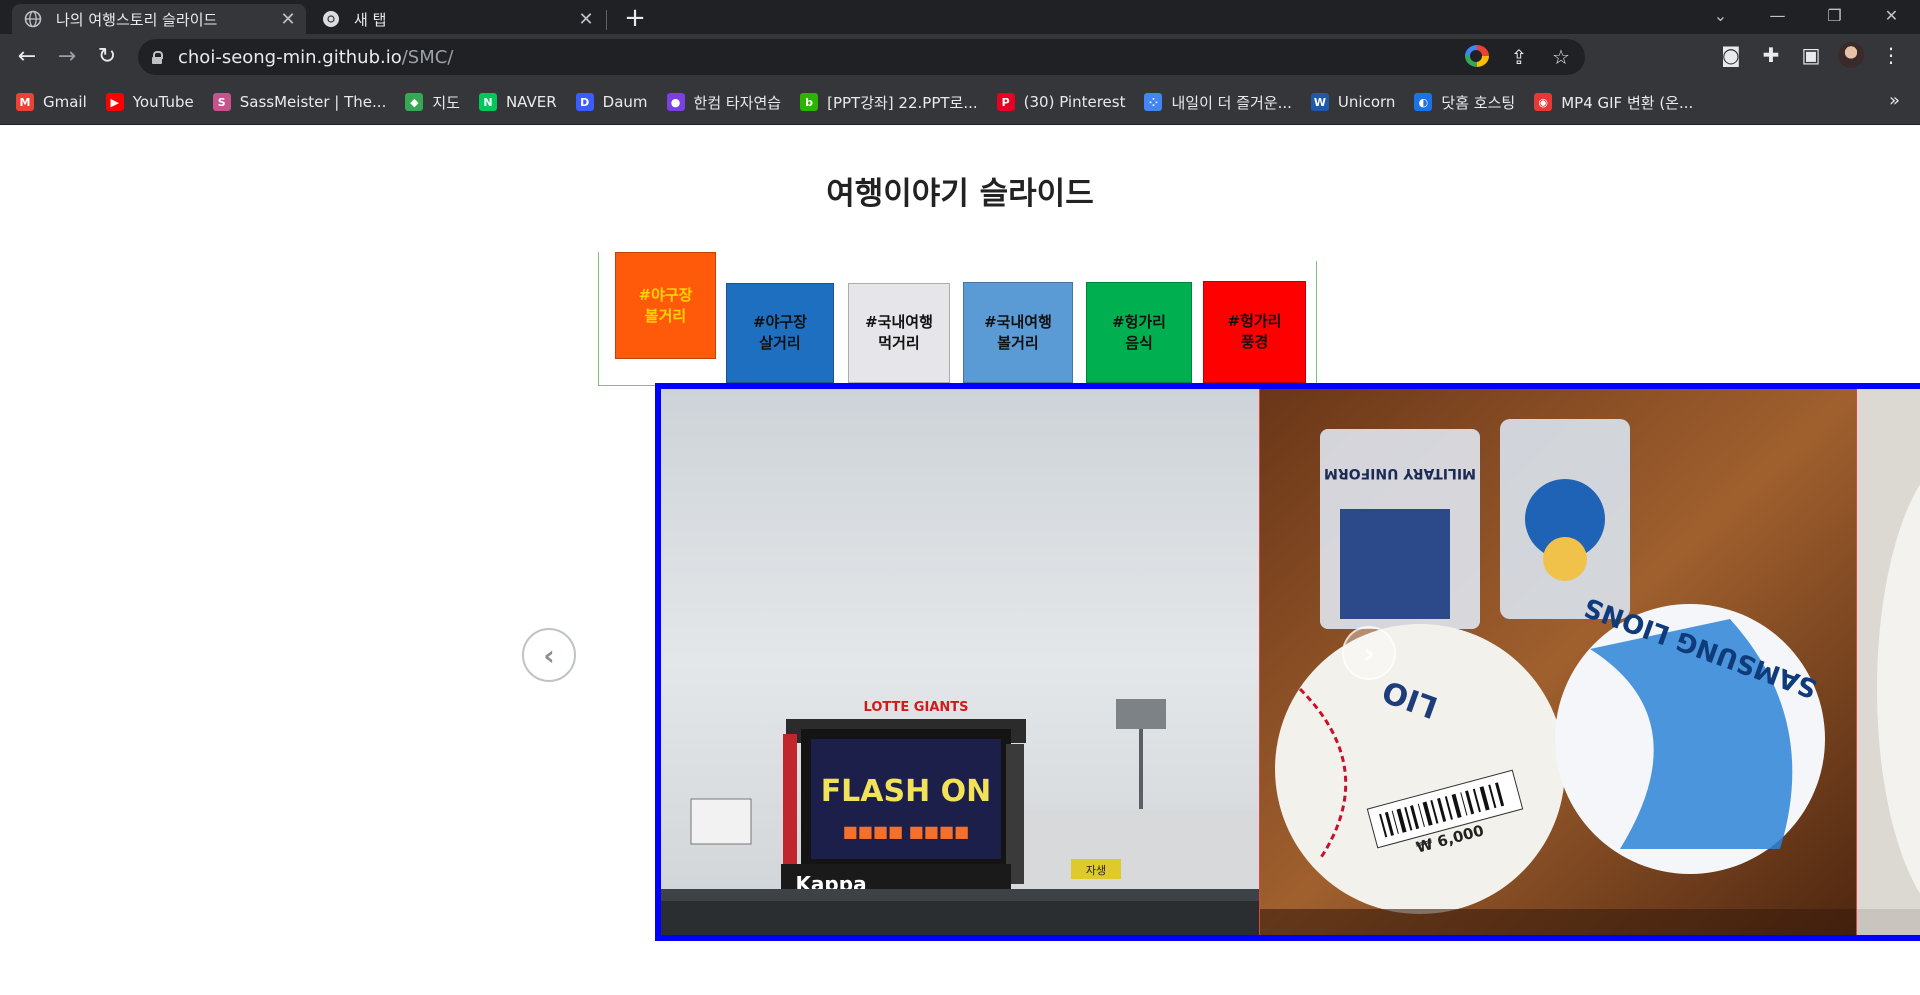 Image resolution: width=1920 pixels, height=995 pixels. I want to click on reload-icon: ↻, so click(107, 57).